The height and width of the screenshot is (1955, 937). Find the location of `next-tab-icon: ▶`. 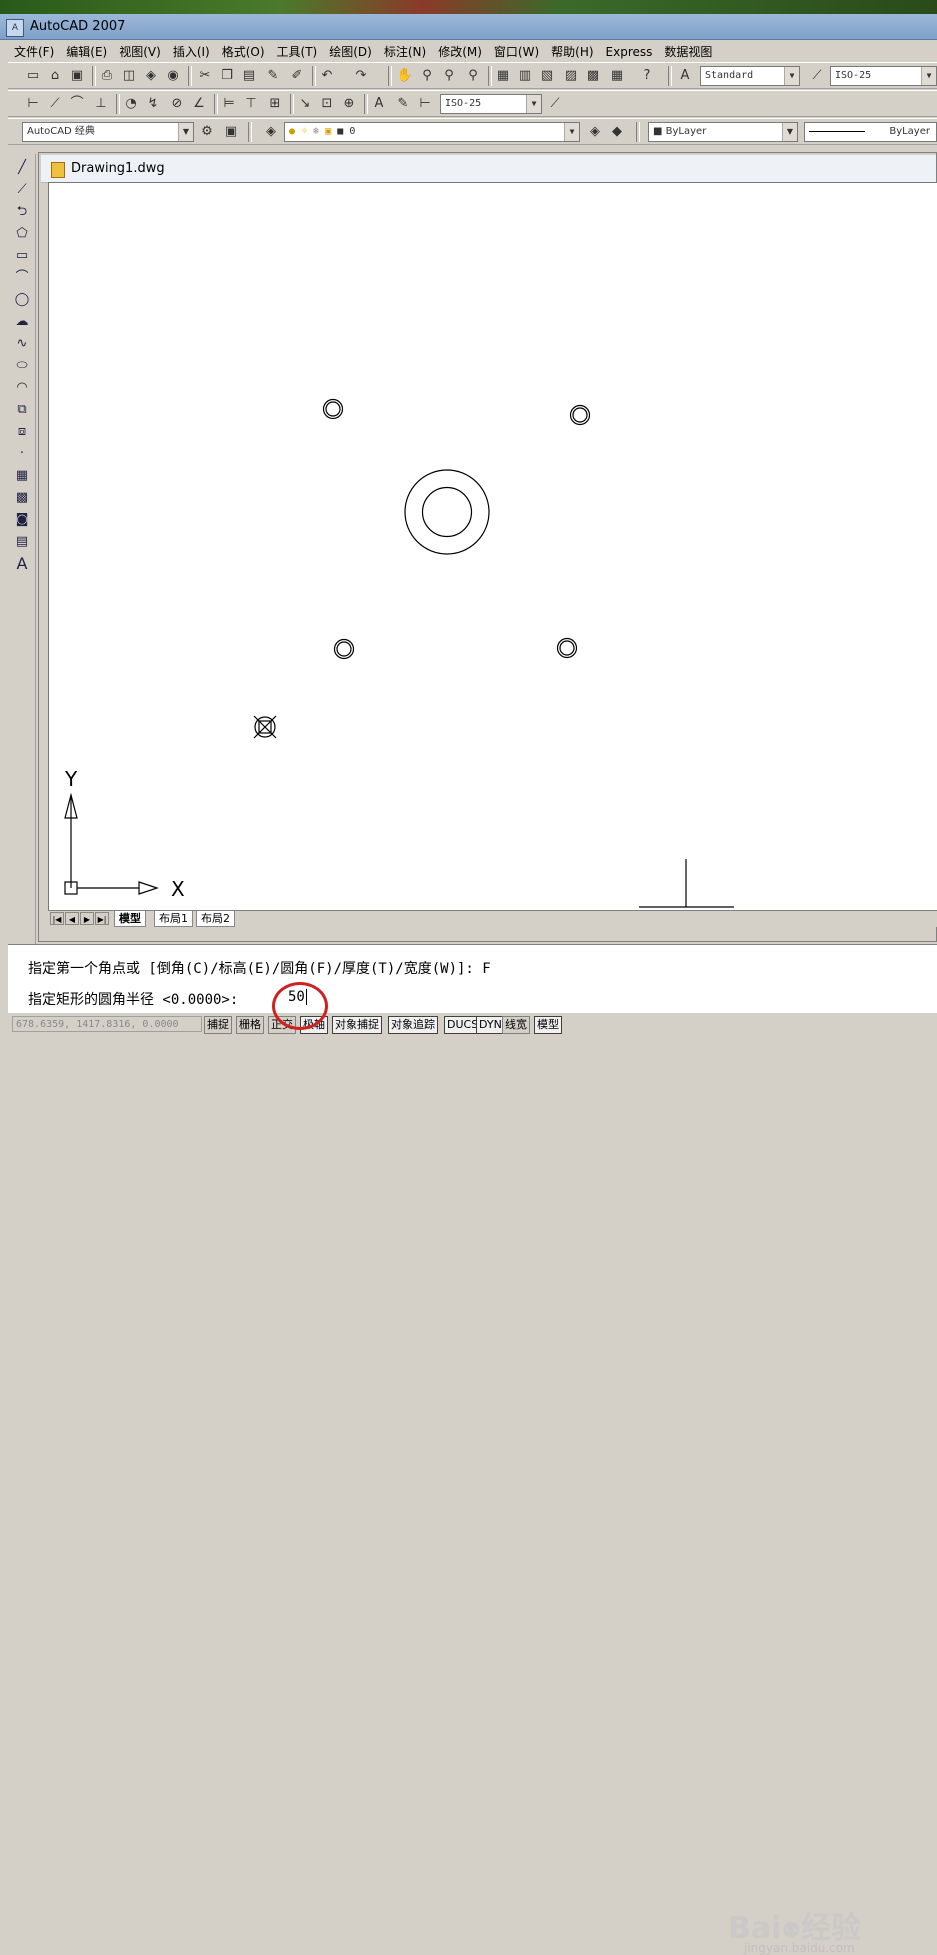

next-tab-icon: ▶ is located at coordinates (87, 918).